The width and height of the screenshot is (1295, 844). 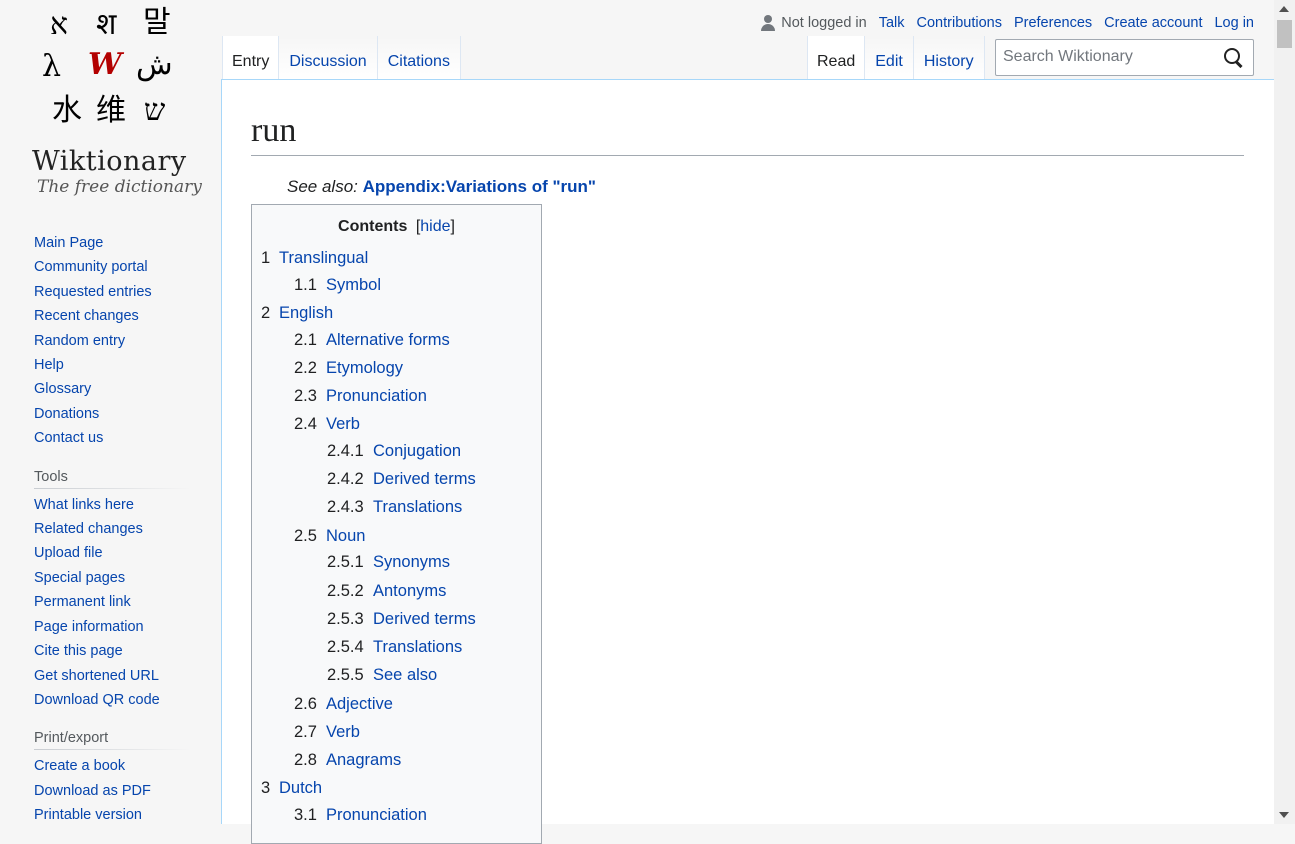 What do you see at coordinates (97, 700) in the screenshot?
I see `tools-link-download-qr-code: Download QR code` at bounding box center [97, 700].